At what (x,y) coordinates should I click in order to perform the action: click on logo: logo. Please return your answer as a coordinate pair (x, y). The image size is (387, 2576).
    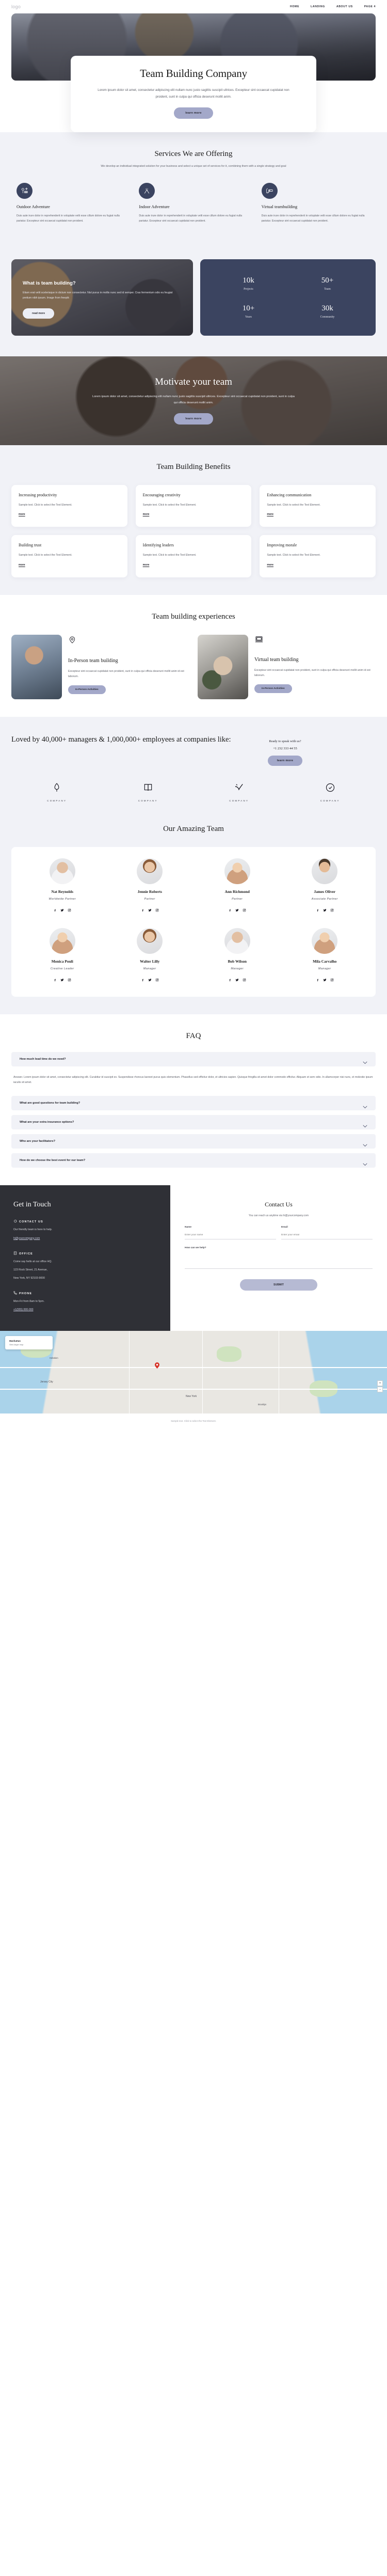
    Looking at the image, I should click on (16, 7).